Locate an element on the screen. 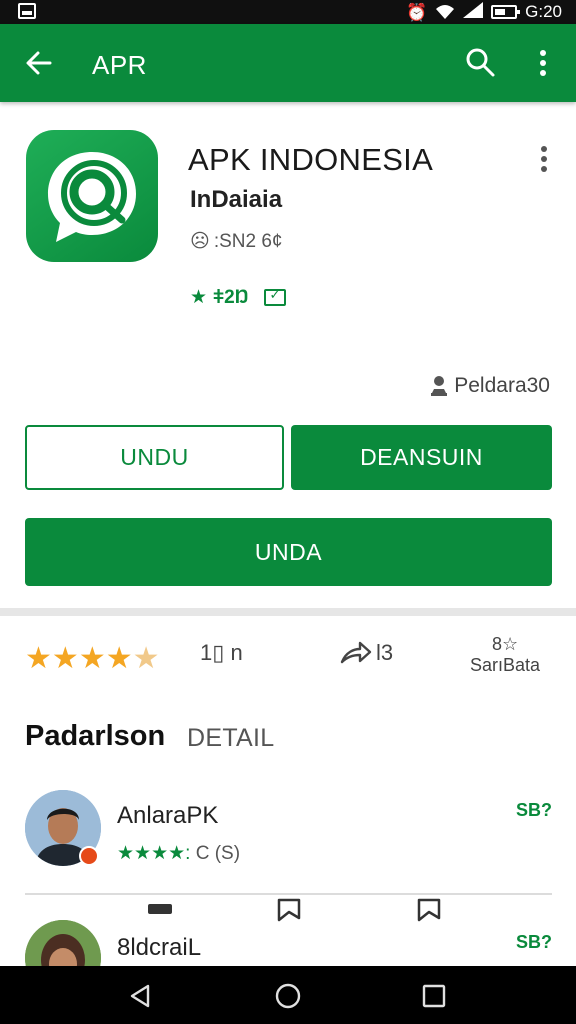  wifi-icon is located at coordinates (445, 12).